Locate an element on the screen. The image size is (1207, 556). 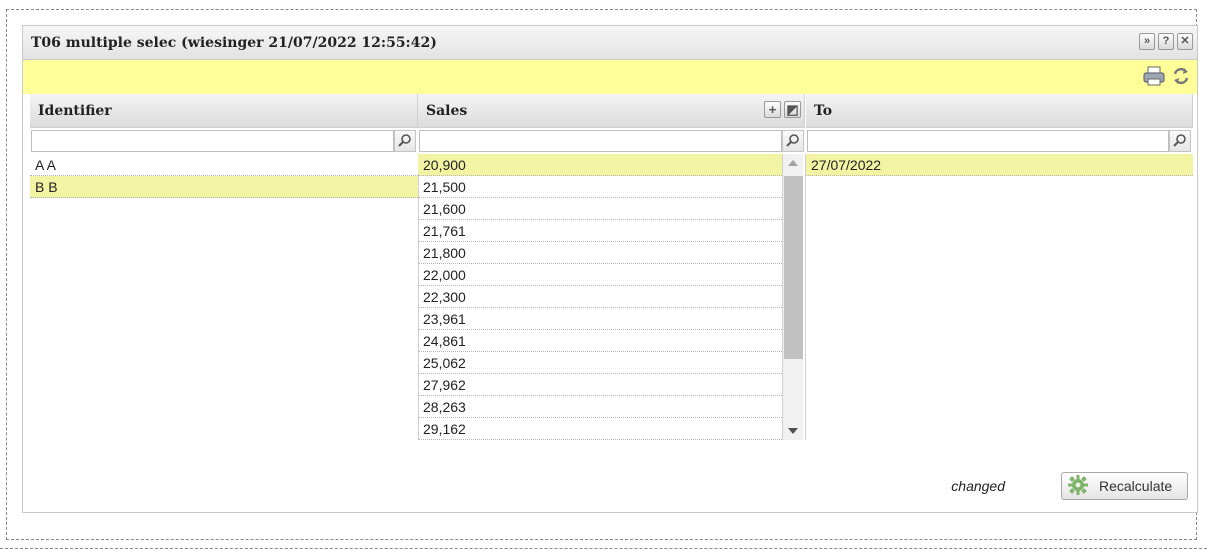
sales-scrollbar is located at coordinates (793, 297).